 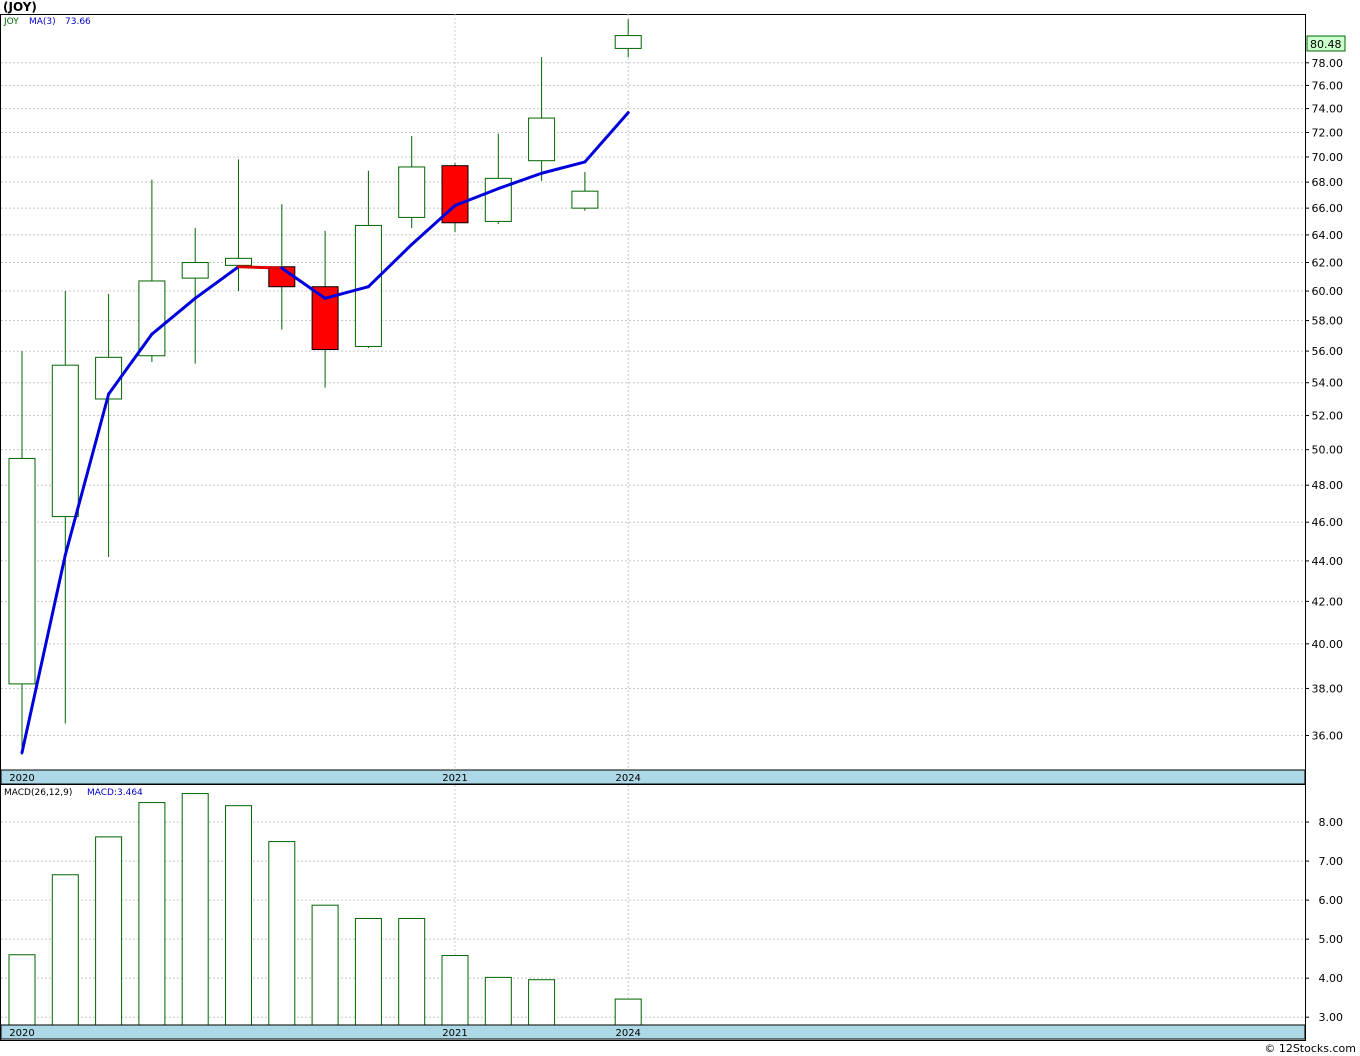 I want to click on macd-tick-label: 3.00, so click(x=1331, y=1017).